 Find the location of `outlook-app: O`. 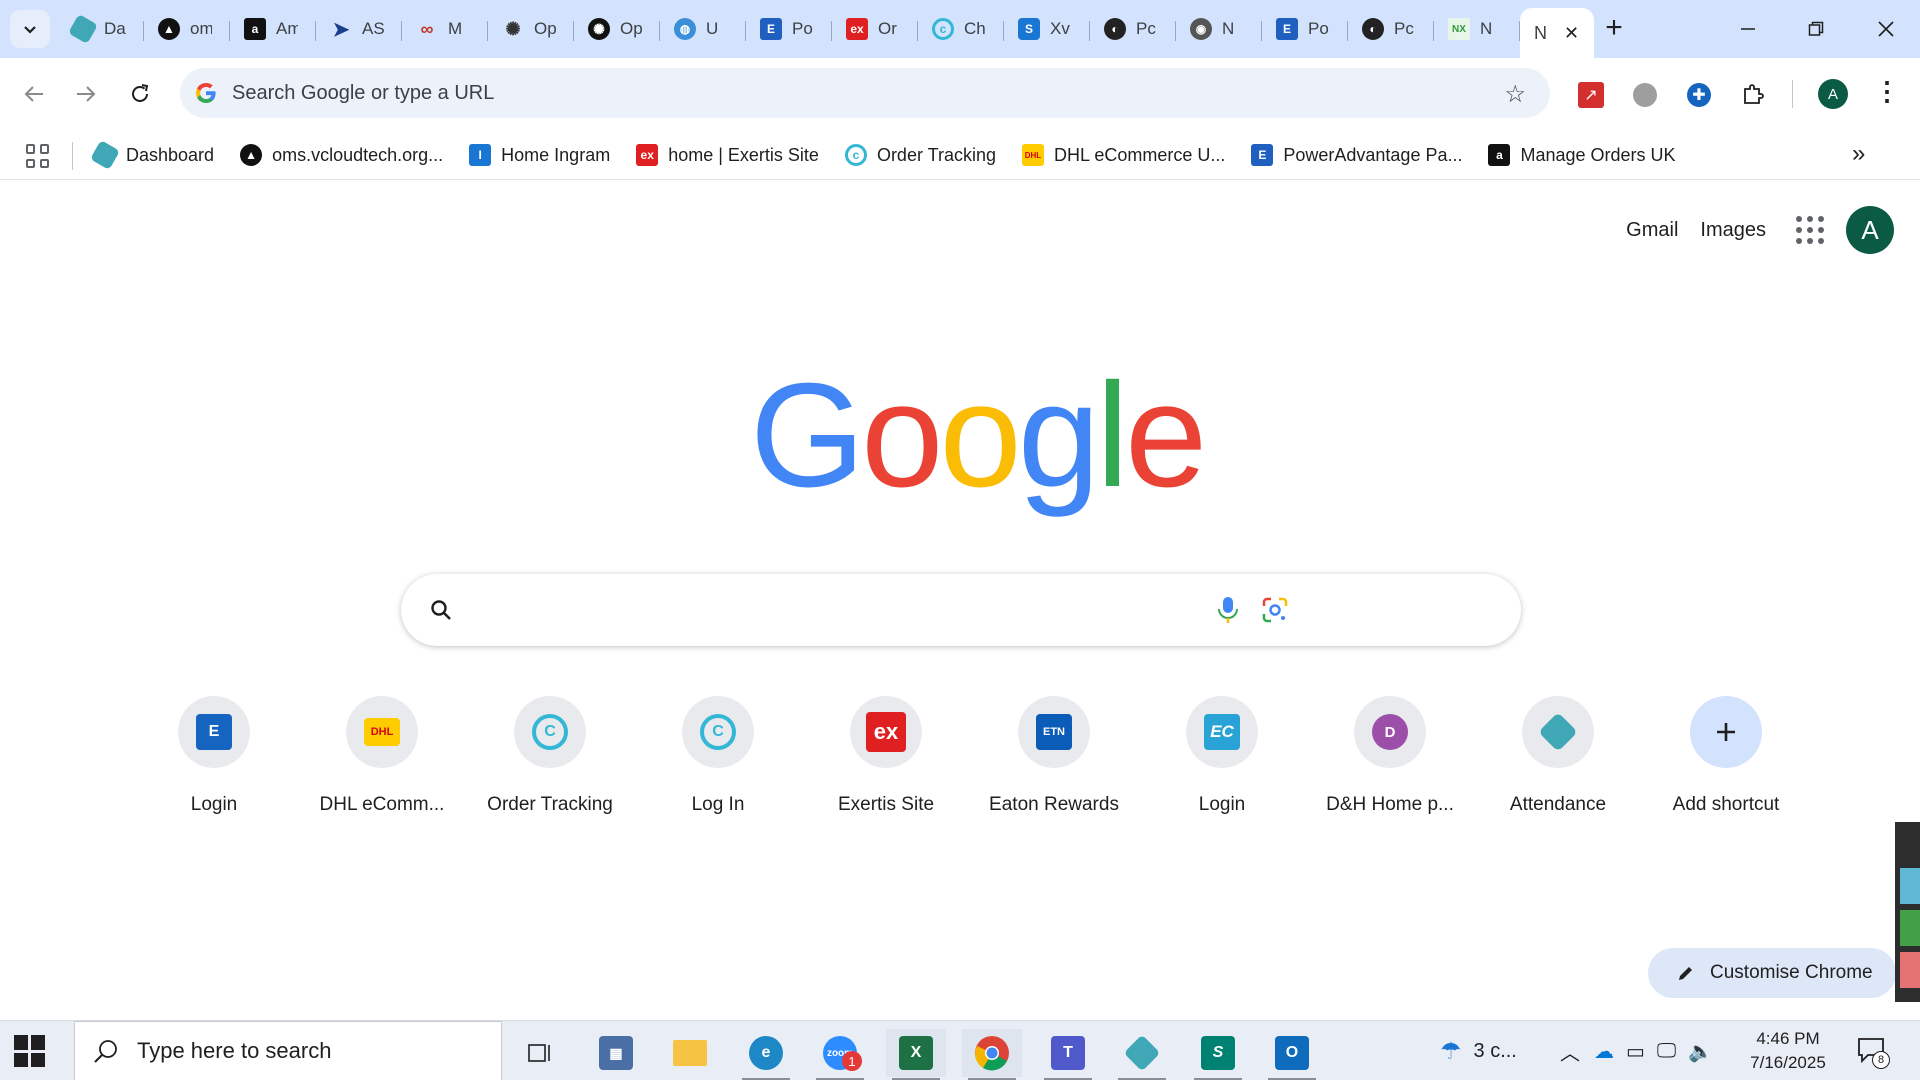

outlook-app: O is located at coordinates (1292, 1054).